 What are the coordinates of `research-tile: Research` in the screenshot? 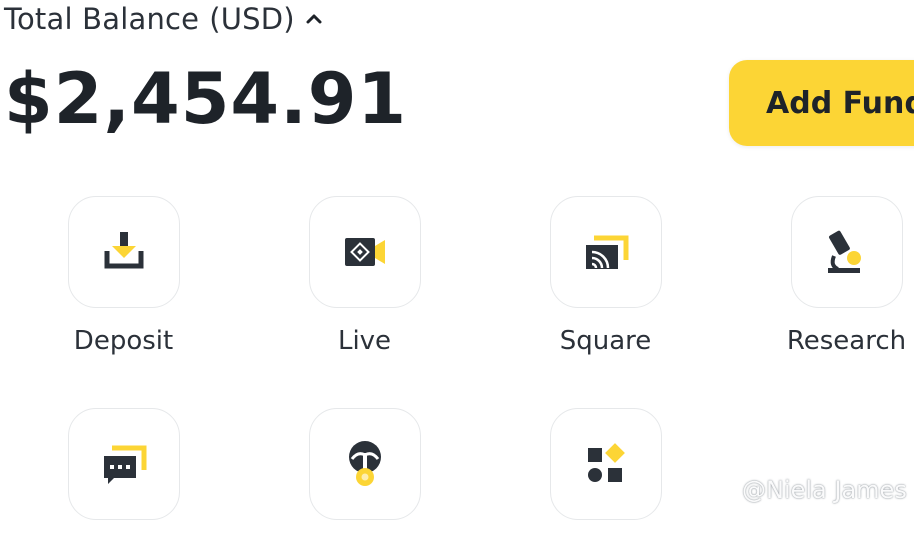 It's located at (820, 276).